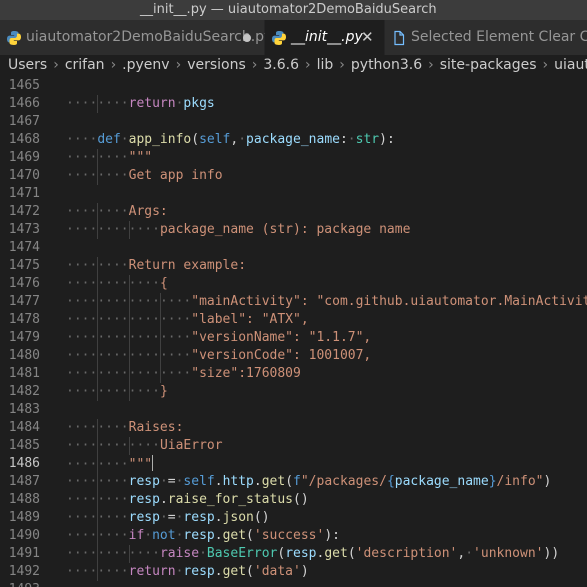 The height and width of the screenshot is (587, 587). Describe the element at coordinates (20, 584) in the screenshot. I see `line-number: 1493` at that location.